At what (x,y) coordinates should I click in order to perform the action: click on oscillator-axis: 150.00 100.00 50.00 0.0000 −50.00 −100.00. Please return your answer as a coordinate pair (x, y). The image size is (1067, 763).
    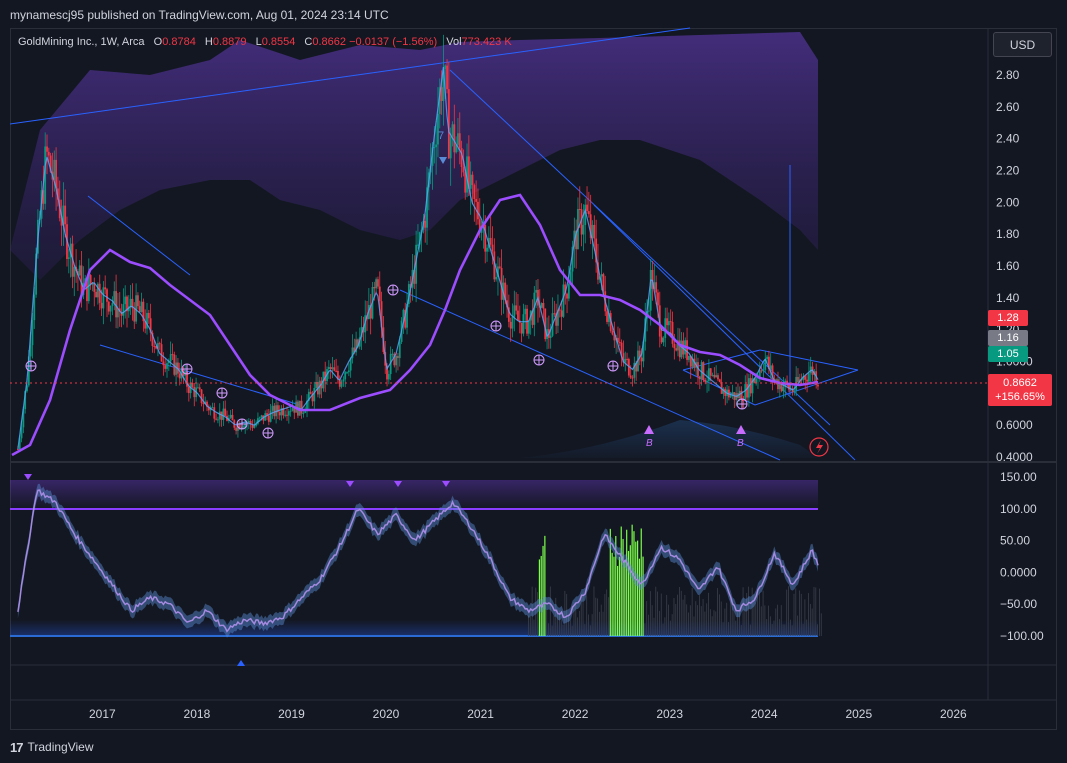
    Looking at the image, I should click on (1022, 556).